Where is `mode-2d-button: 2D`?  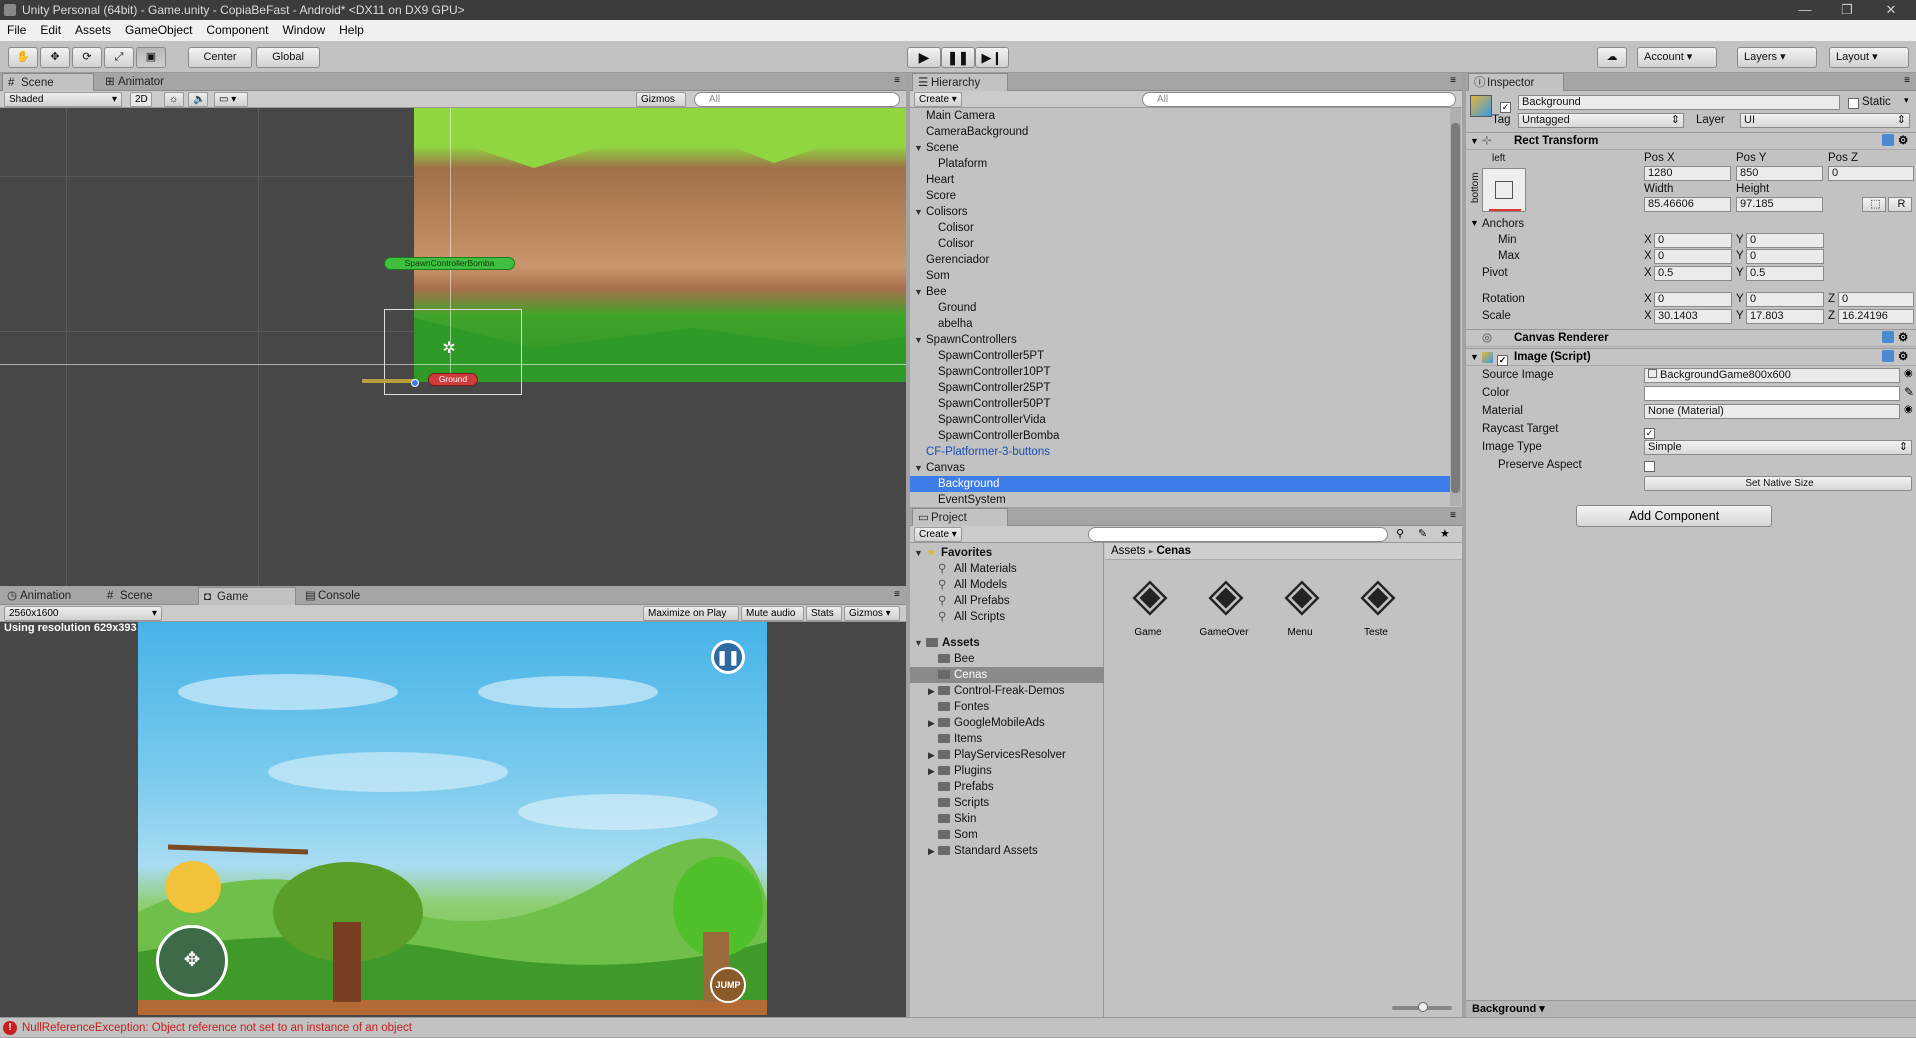 mode-2d-button: 2D is located at coordinates (141, 99).